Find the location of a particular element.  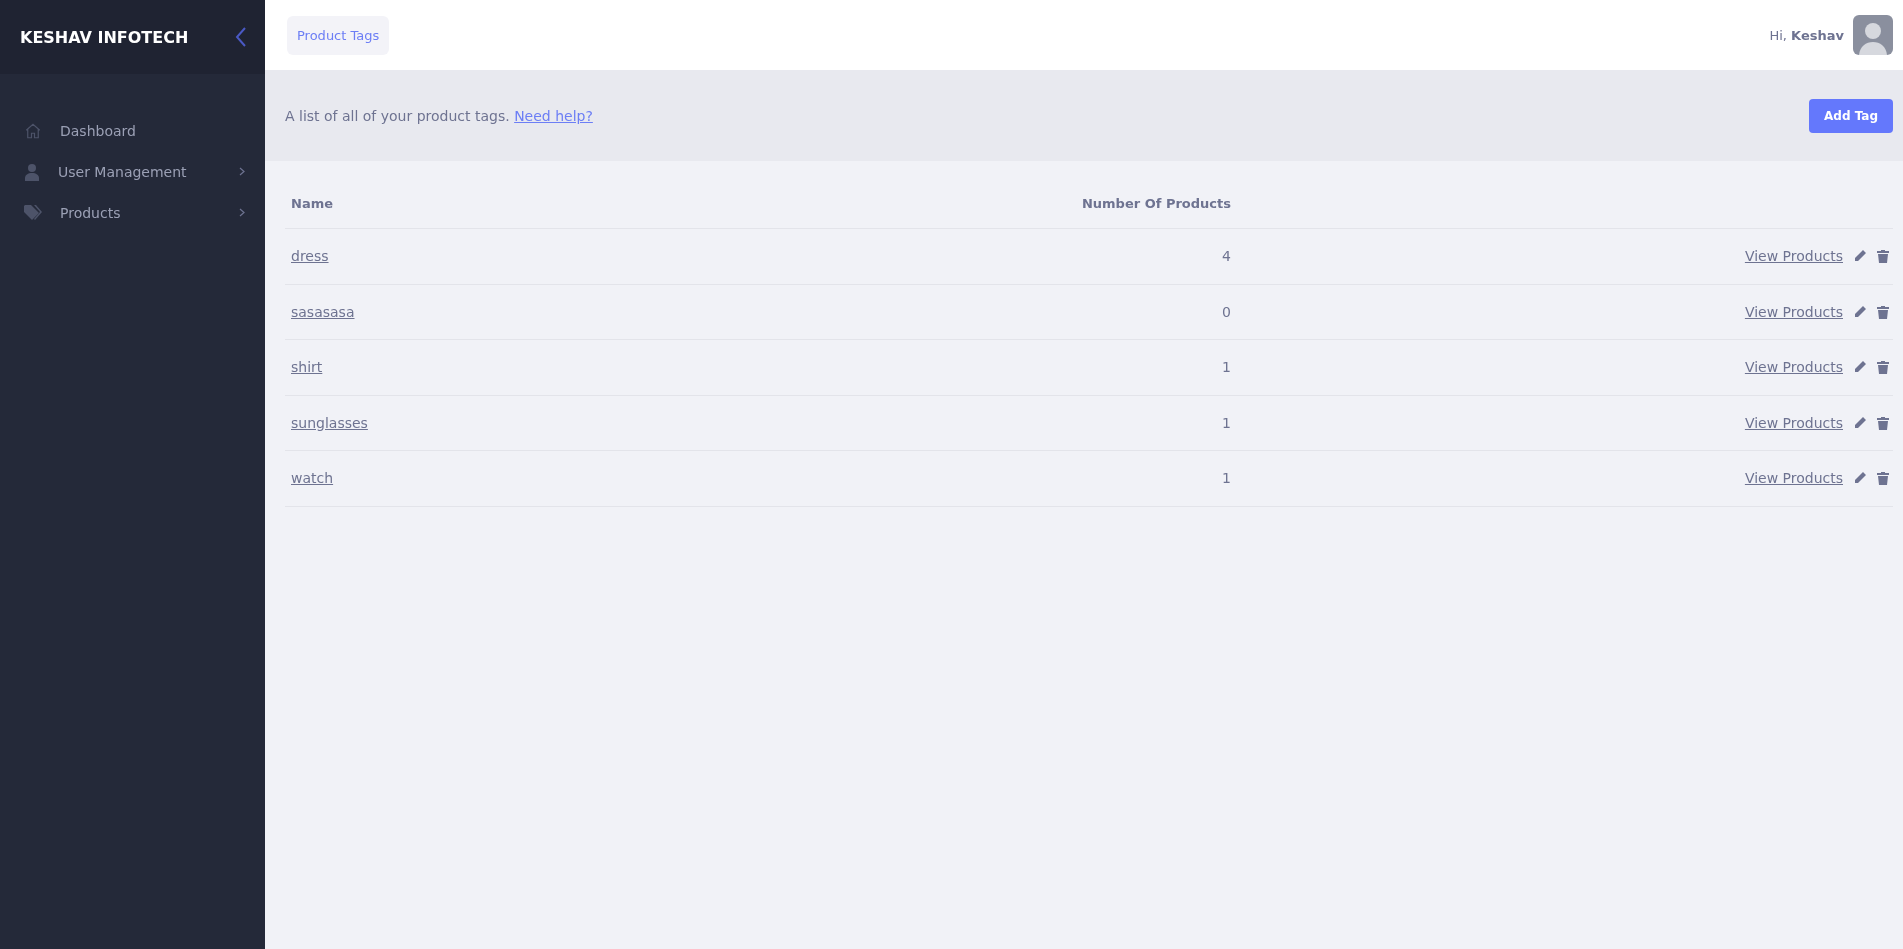

product-count: 0 is located at coordinates (1226, 311).